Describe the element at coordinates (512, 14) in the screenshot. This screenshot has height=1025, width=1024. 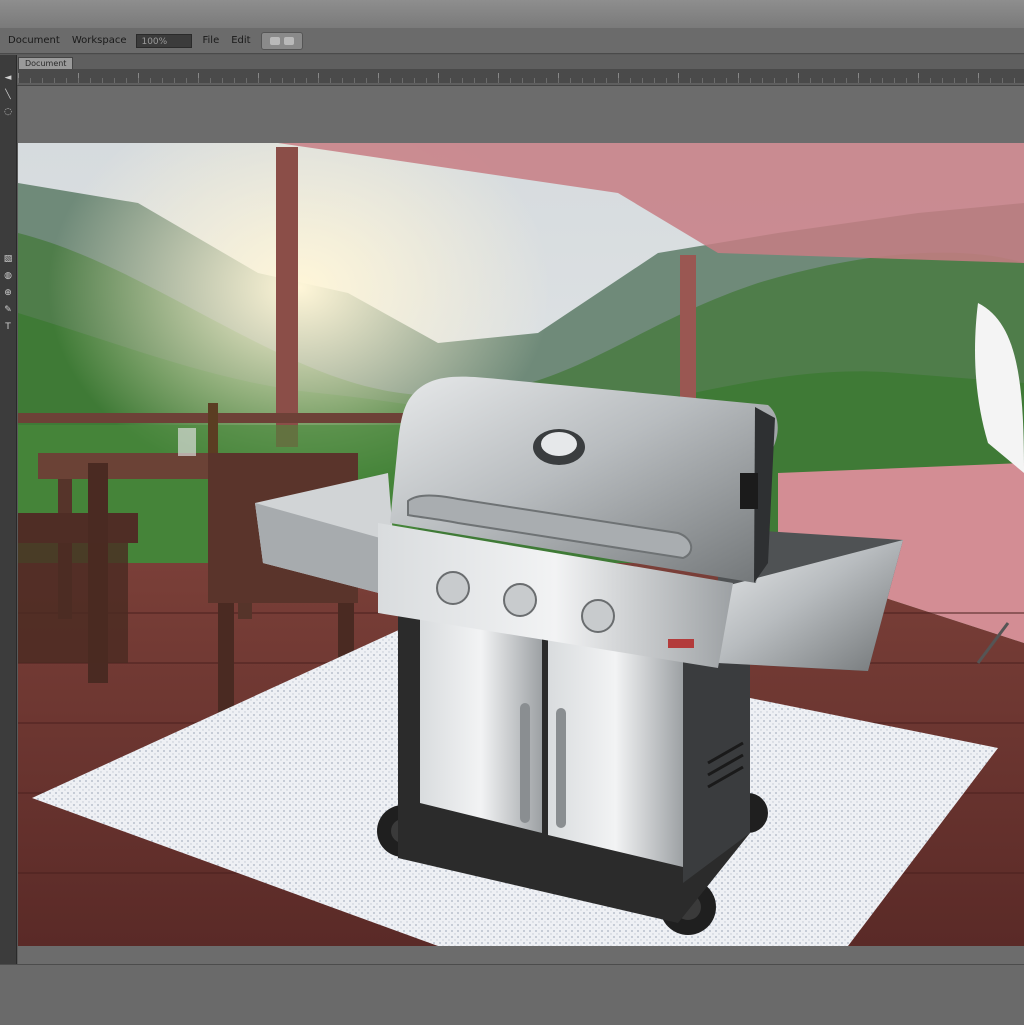
I see `title-bar` at that location.